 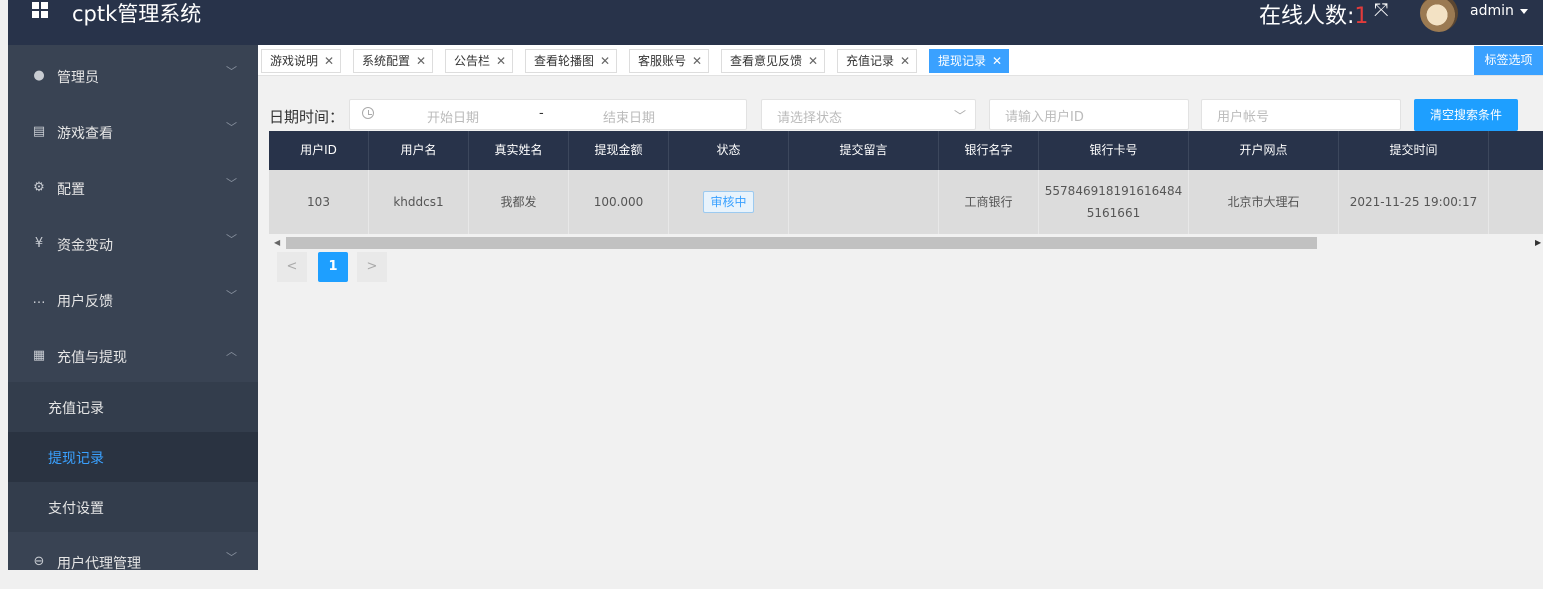 What do you see at coordinates (133, 457) in the screenshot?
I see `sidebar-subitem-withdraw-records: 提现记录` at bounding box center [133, 457].